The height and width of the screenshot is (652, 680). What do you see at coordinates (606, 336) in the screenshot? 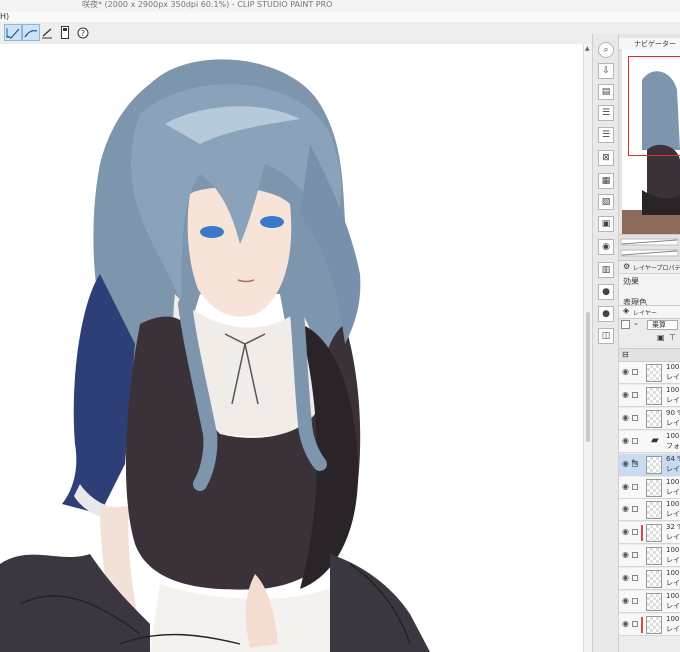
I see `info-icon: ◫` at bounding box center [606, 336].